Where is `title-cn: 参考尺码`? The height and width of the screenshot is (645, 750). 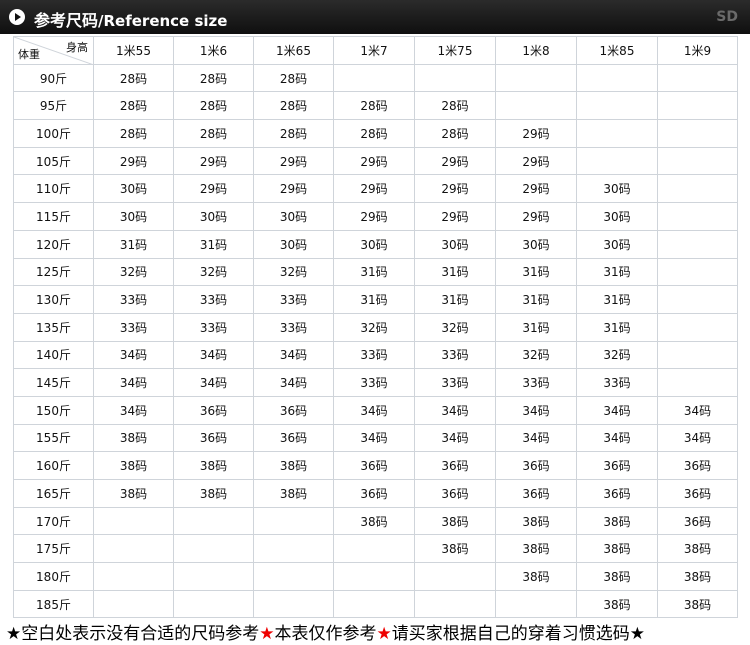
title-cn: 参考尺码 is located at coordinates (66, 20).